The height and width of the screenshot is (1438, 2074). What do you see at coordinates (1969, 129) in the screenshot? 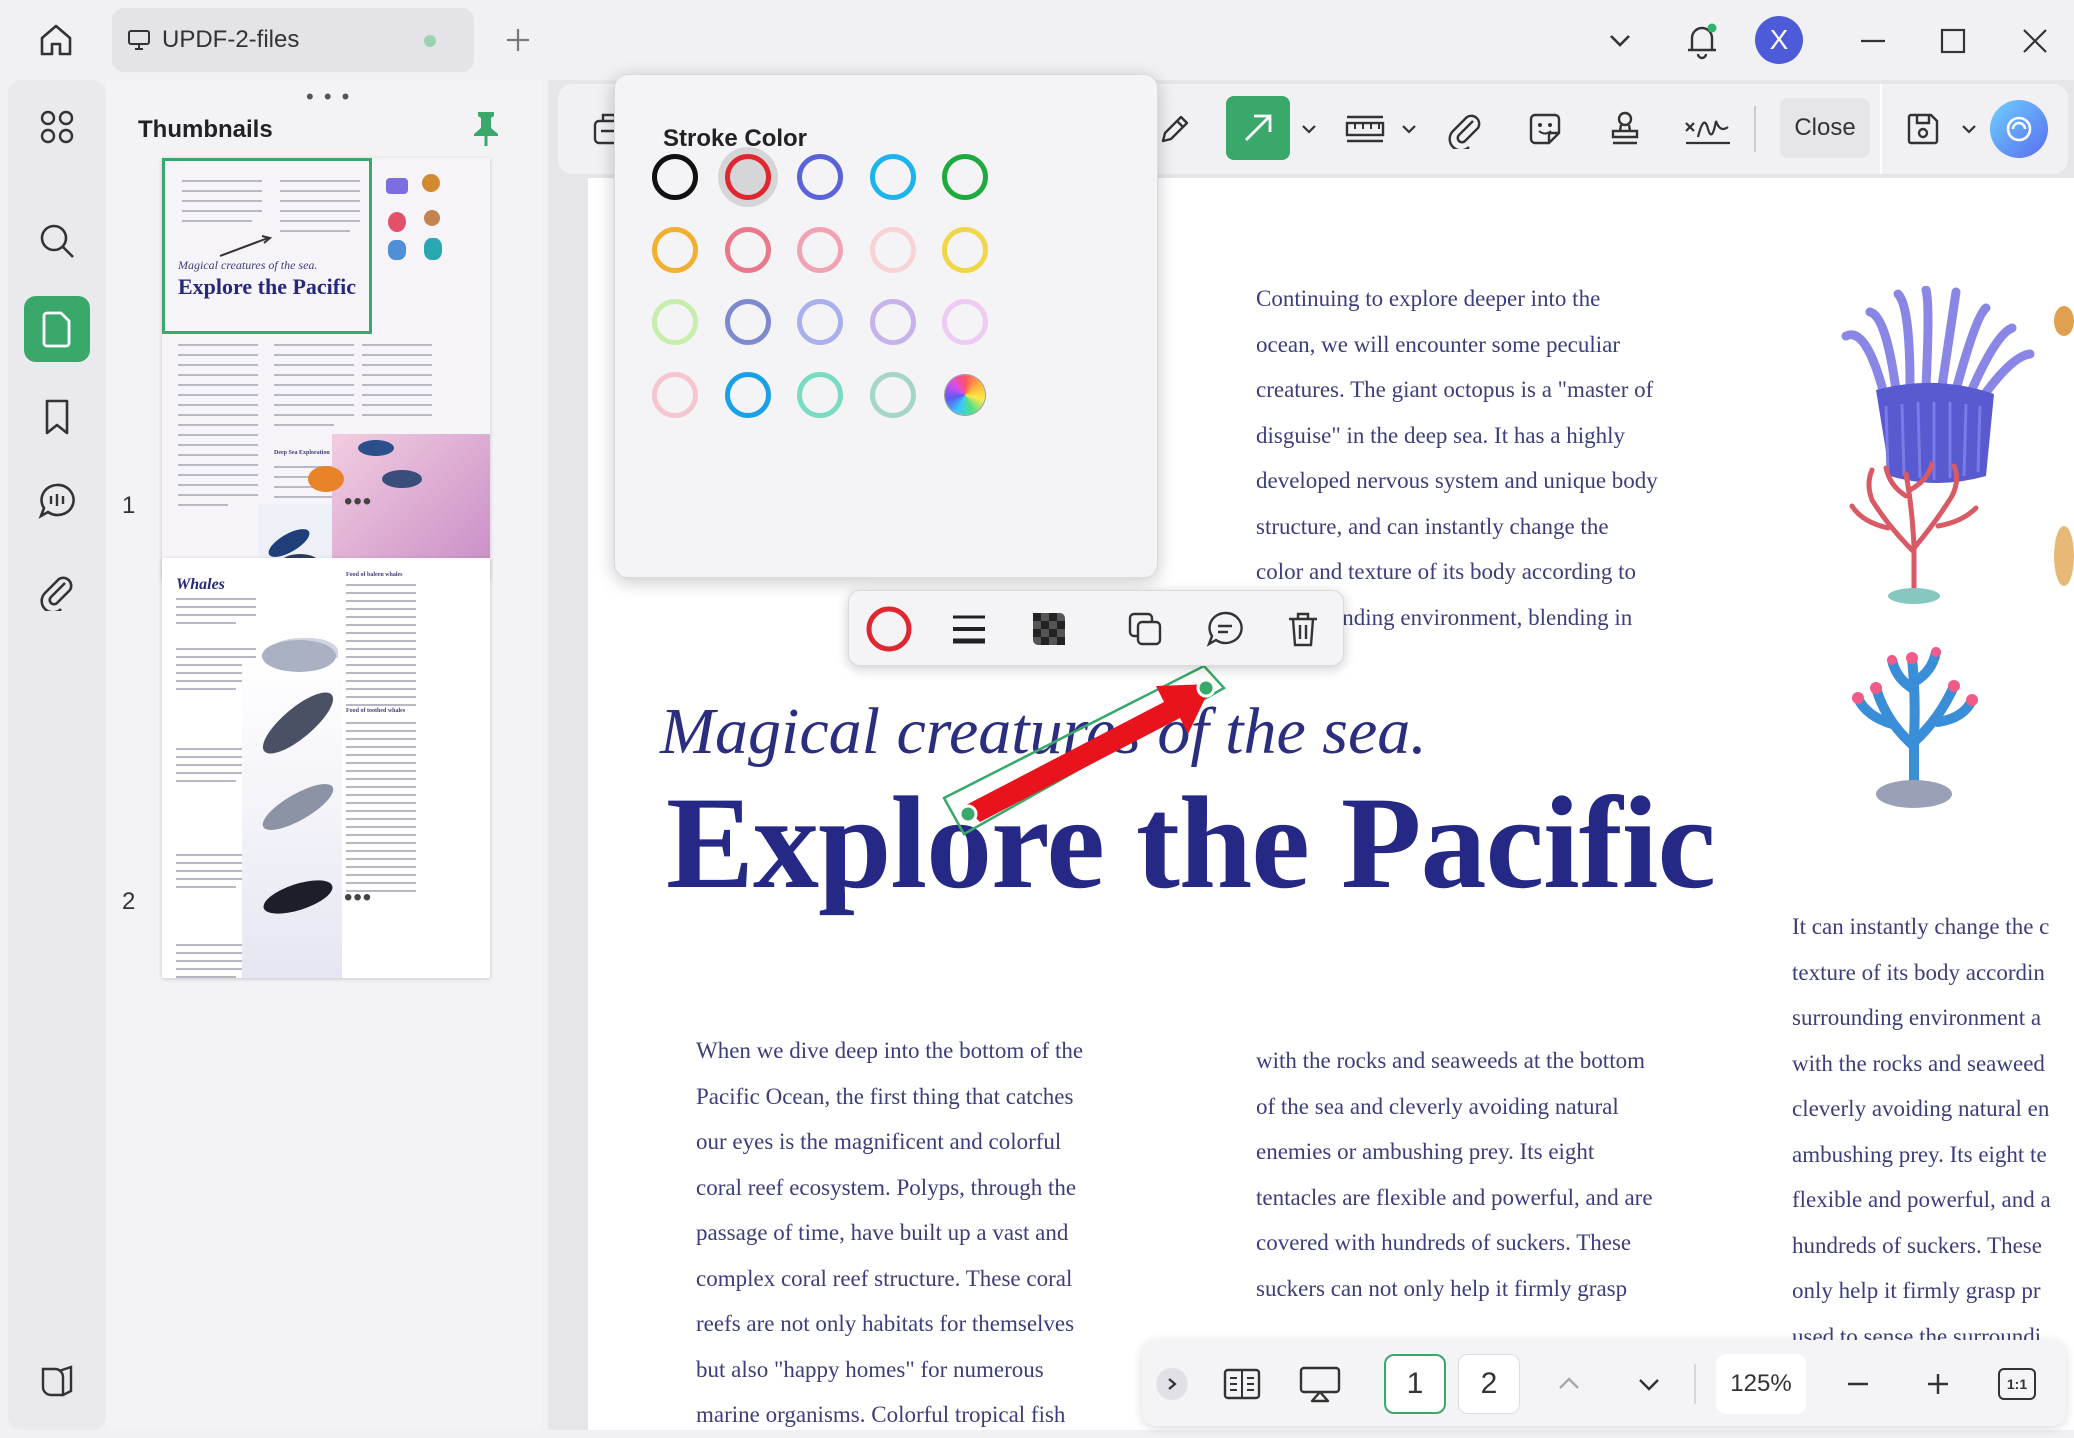
I see `save-chevron-down-icon` at bounding box center [1969, 129].